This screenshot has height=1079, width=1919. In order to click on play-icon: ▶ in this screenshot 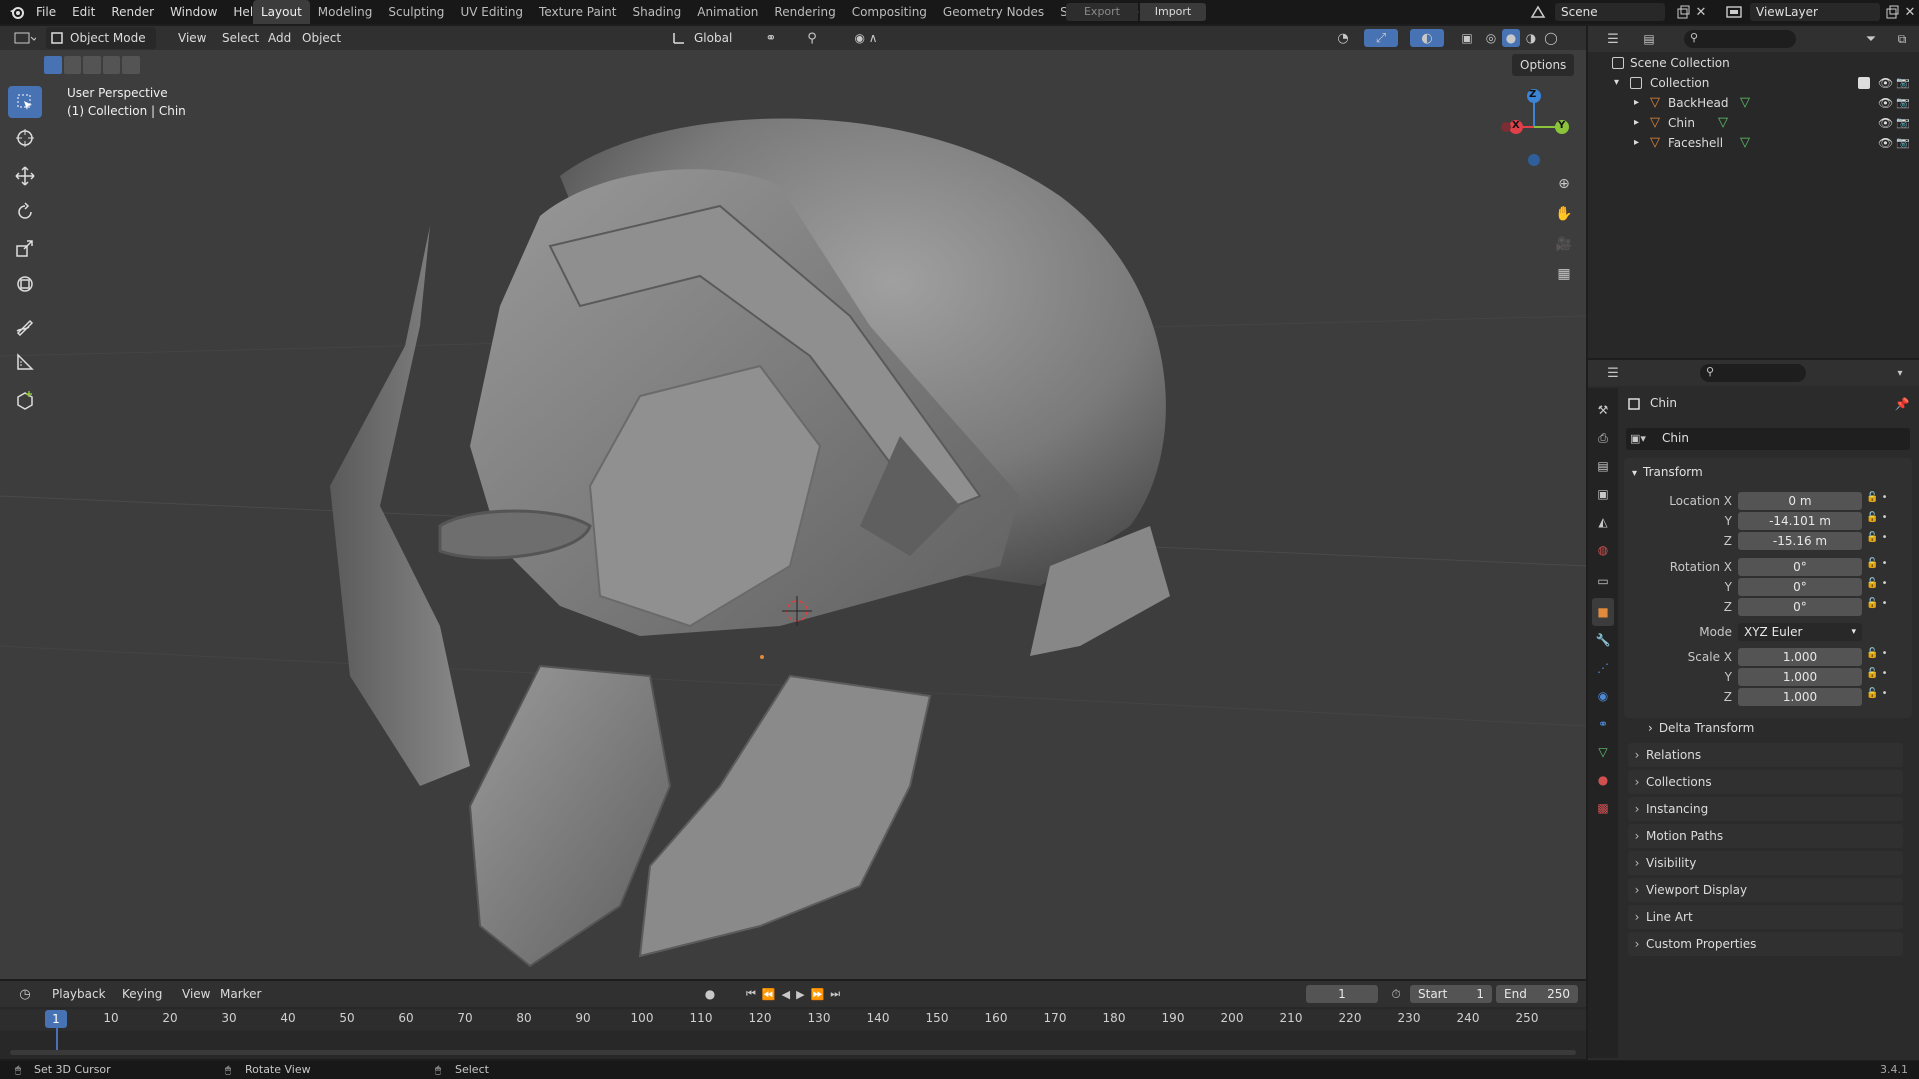, I will do `click(800, 994)`.